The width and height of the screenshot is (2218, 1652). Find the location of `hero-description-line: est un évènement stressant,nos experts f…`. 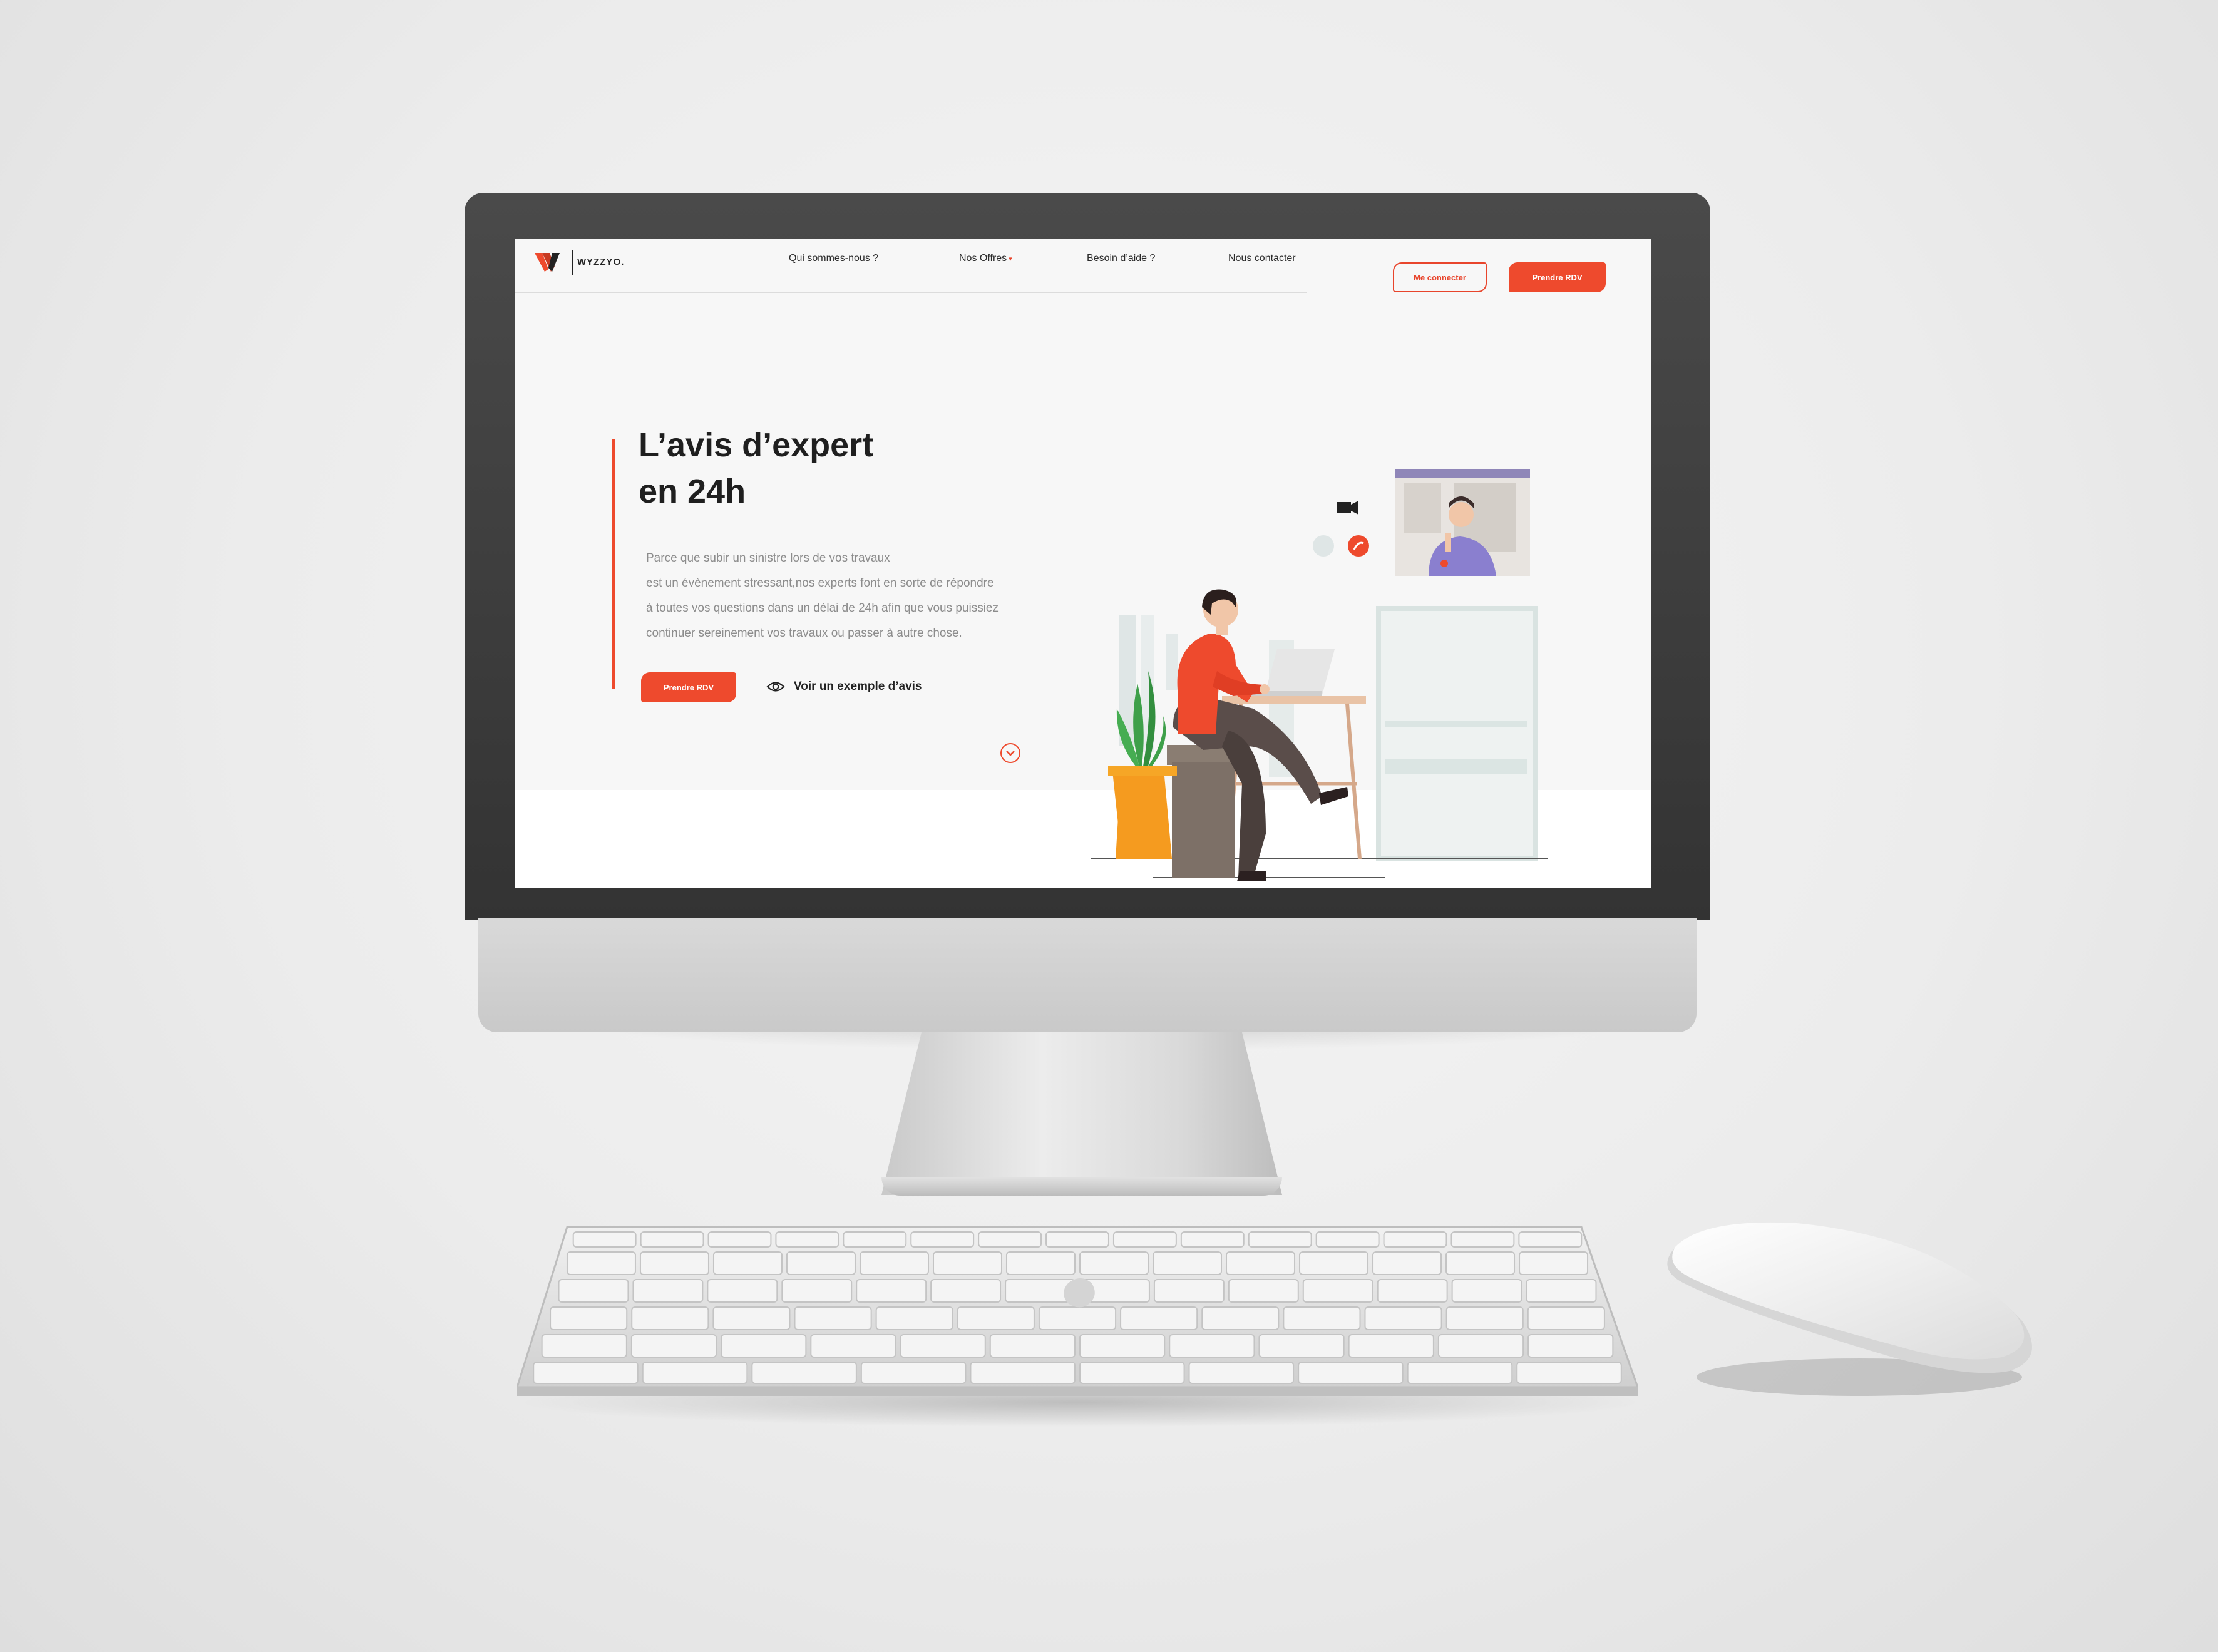

hero-description-line: est un évènement stressant,nos experts f… is located at coordinates (820, 583).